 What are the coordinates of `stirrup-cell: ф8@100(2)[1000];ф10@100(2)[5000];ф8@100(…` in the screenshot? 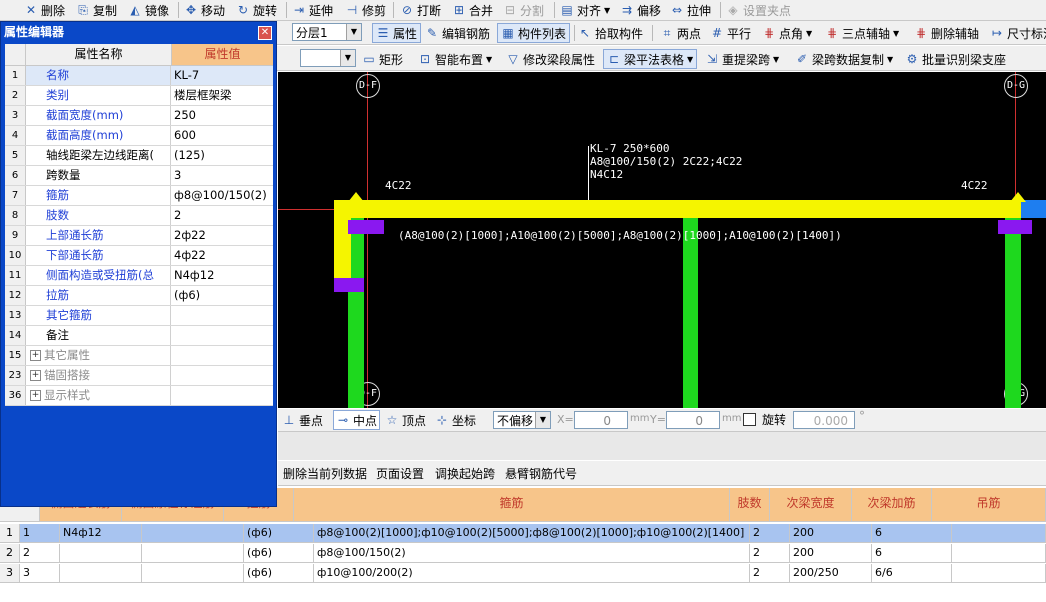 It's located at (532, 533).